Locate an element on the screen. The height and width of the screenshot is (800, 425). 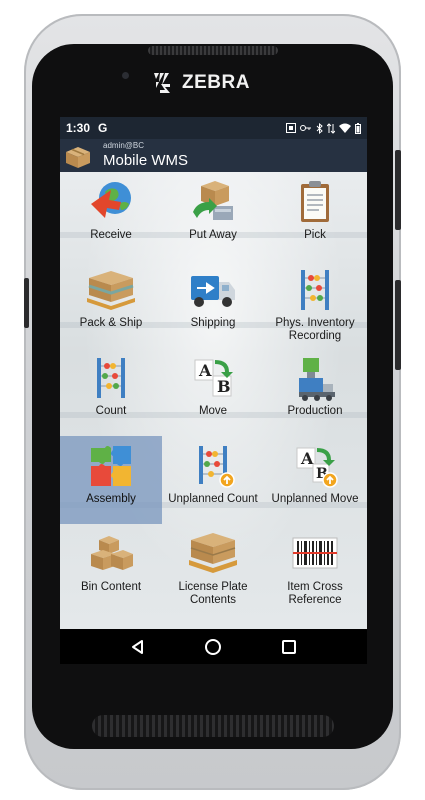
phys-inventory-icon is located at coordinates (315, 290).